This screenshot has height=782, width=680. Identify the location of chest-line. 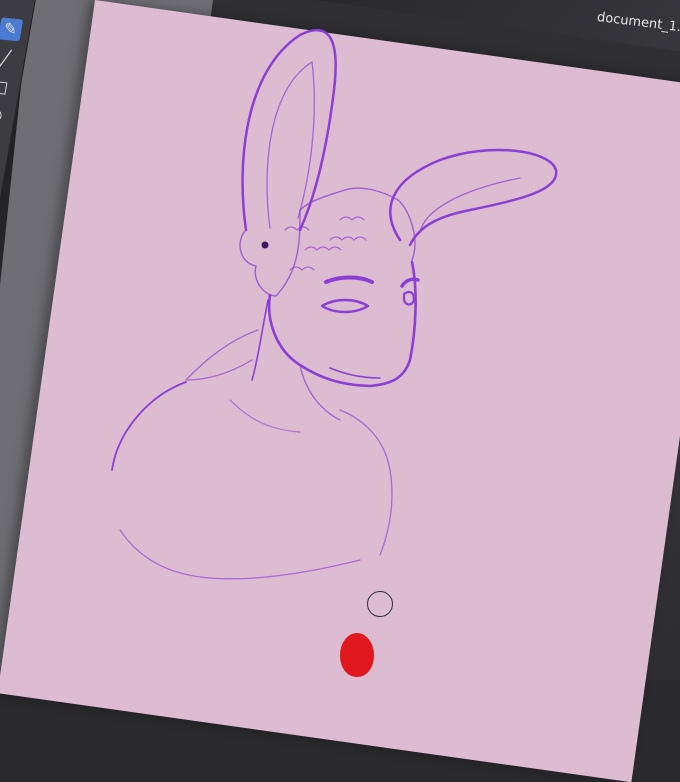
(240, 554).